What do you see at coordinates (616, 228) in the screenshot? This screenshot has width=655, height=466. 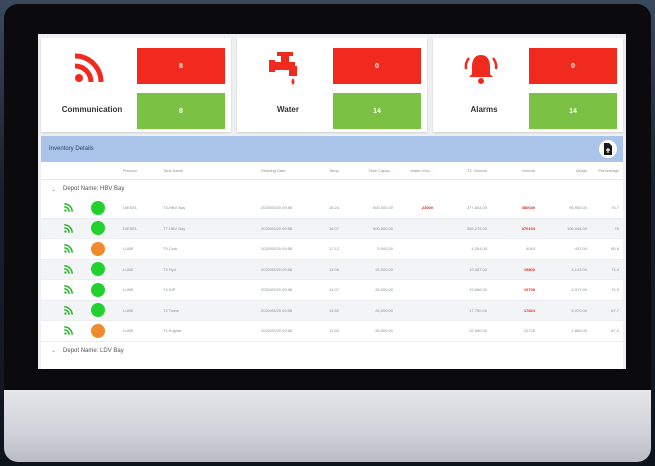 I see `cell-percentage: 75` at bounding box center [616, 228].